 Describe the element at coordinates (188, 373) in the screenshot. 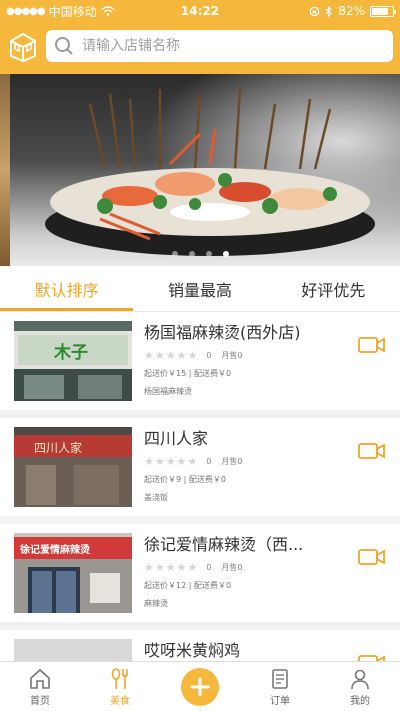

I see `store-meta: 起送价￥15 | 配送费￥0` at that location.